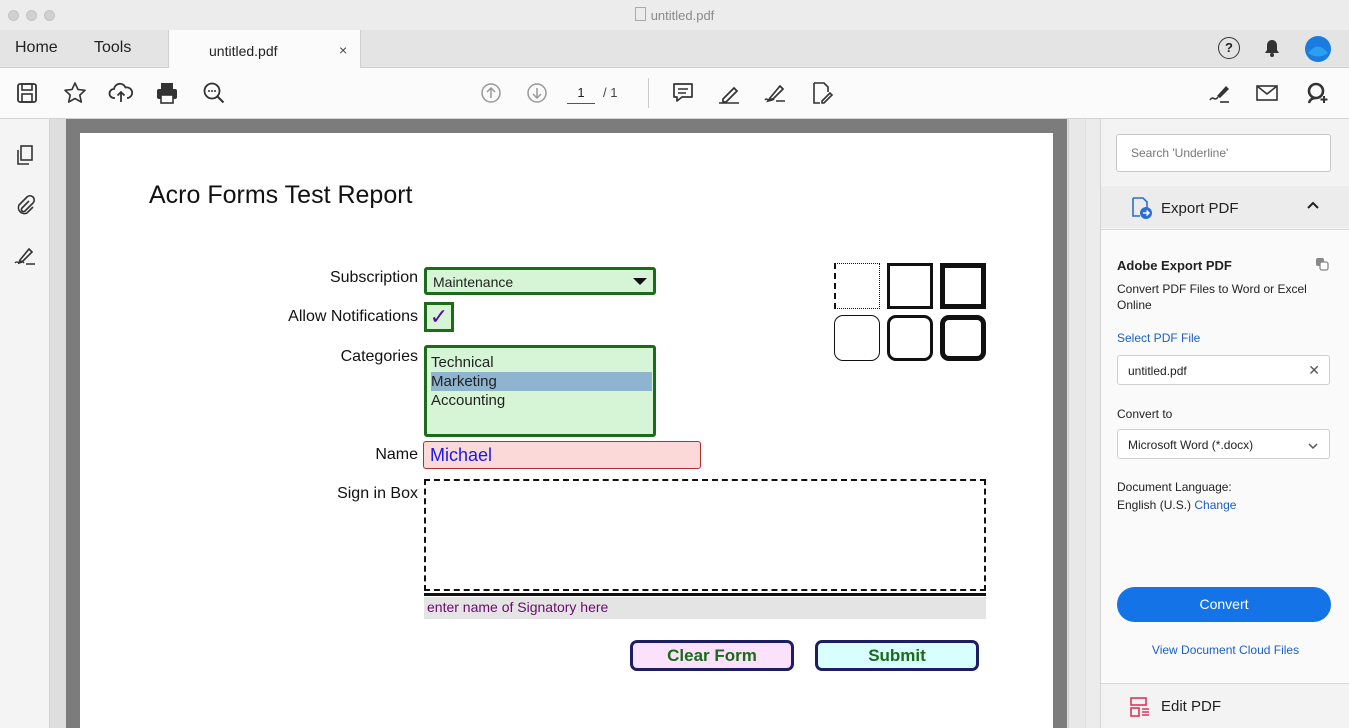  What do you see at coordinates (1191, 445) in the screenshot?
I see `convert-format-value: Microsoft Word (*.docx)` at bounding box center [1191, 445].